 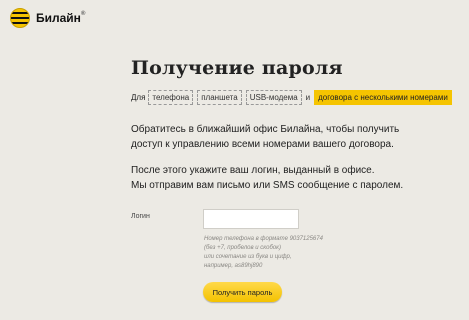 I want to click on login-hint-line: например, as89hj890, so click(x=233, y=266).